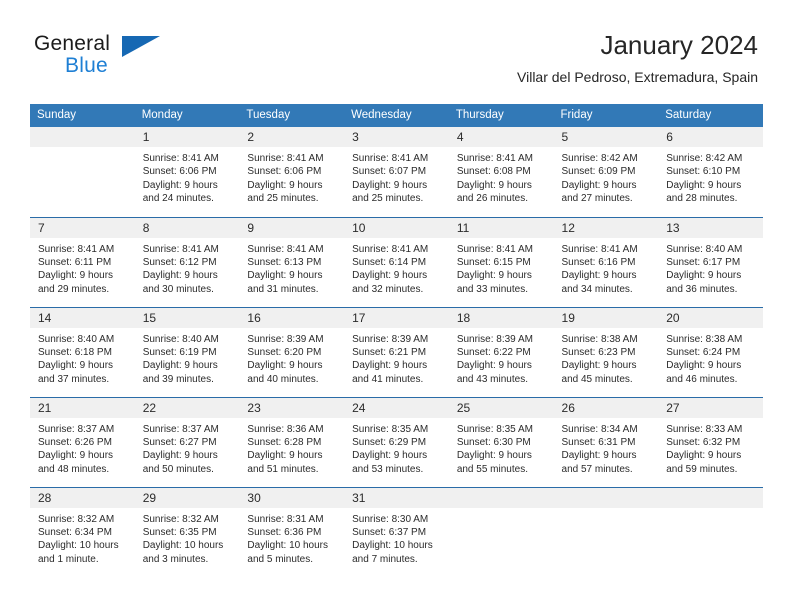 The image size is (792, 612). Describe the element at coordinates (75, 352) in the screenshot. I see `sunset-text: Sunset: 6:18 PM` at that location.